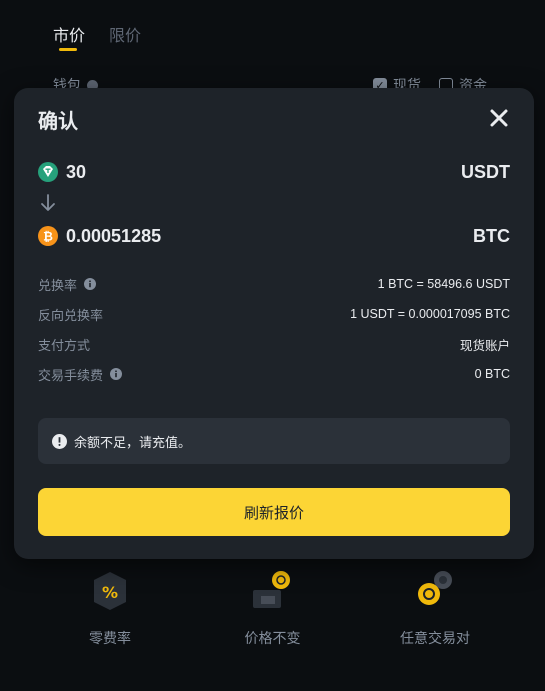 The height and width of the screenshot is (691, 545). I want to click on trading-fee-row: 交易手续费 0 BTC, so click(274, 374).